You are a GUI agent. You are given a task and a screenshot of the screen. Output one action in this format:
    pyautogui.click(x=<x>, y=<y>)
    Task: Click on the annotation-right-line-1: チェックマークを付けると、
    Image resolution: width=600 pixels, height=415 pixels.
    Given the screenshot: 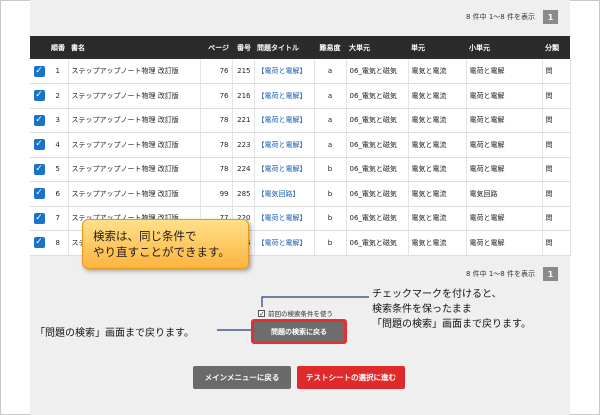 What is the action you would take?
    pyautogui.click(x=437, y=294)
    